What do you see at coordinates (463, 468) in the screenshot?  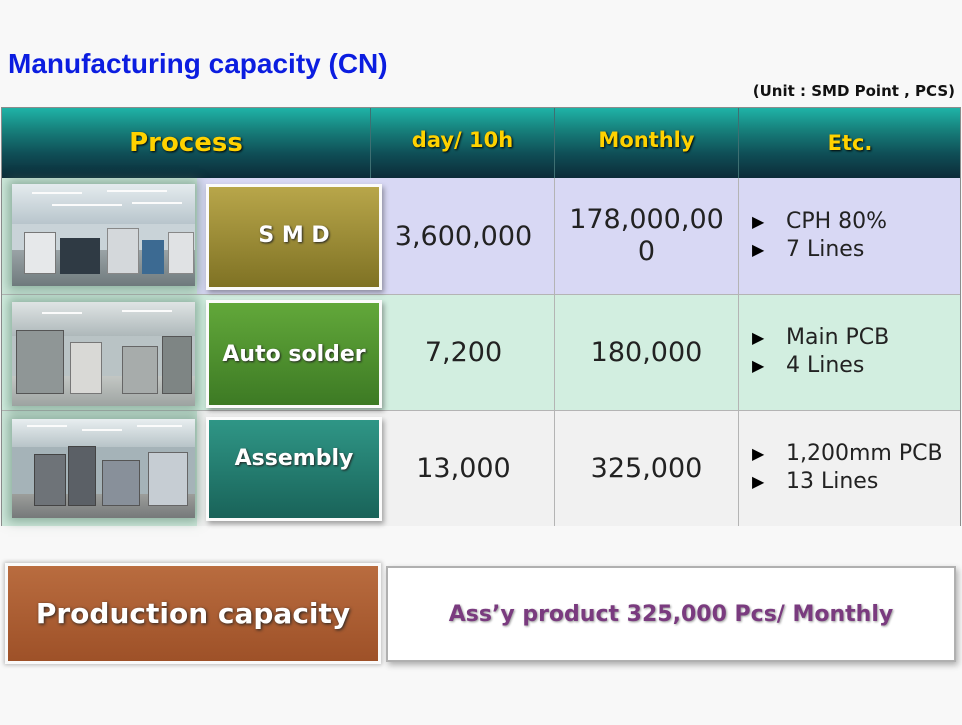 I see `day-value: 13,000` at bounding box center [463, 468].